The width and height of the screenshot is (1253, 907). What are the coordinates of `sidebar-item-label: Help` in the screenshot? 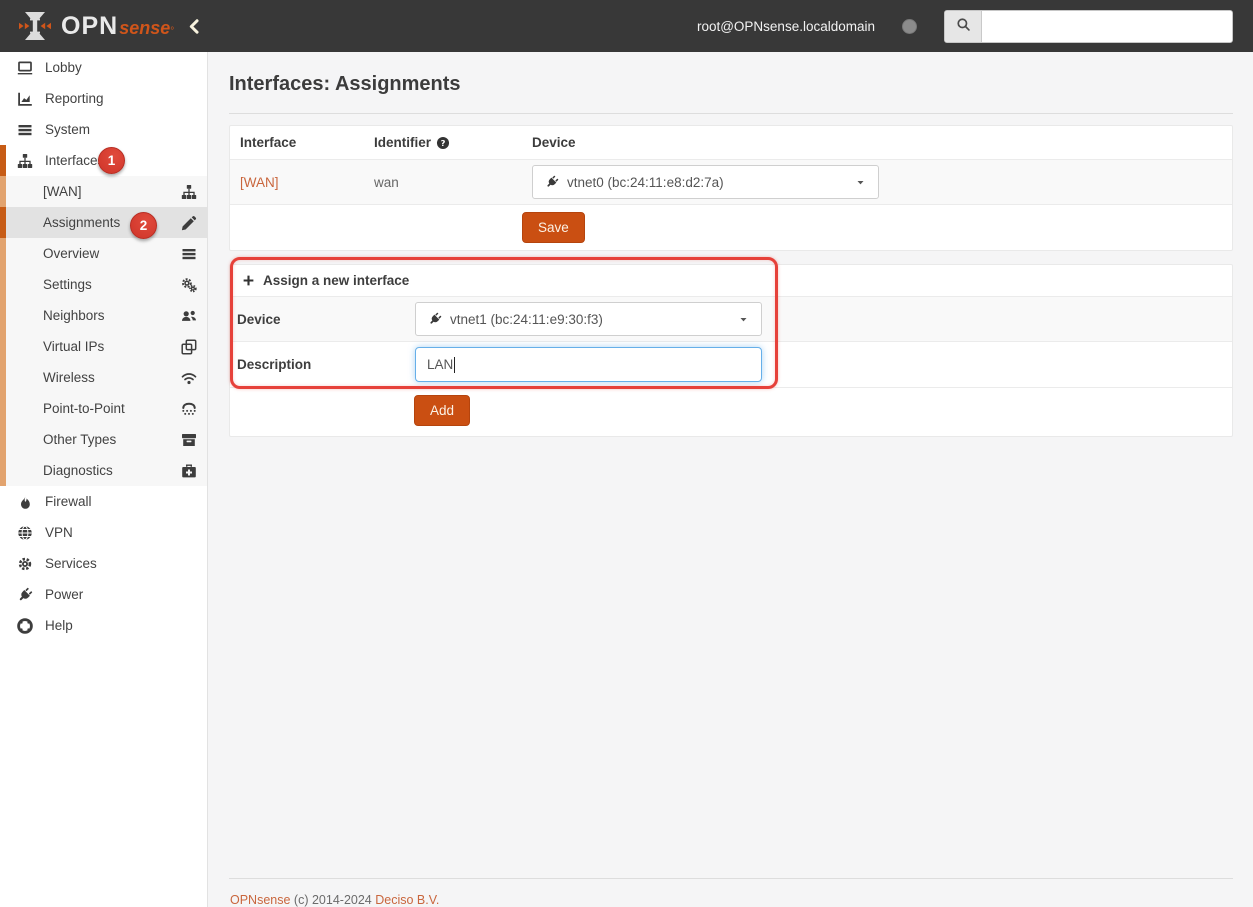 It's located at (59, 625).